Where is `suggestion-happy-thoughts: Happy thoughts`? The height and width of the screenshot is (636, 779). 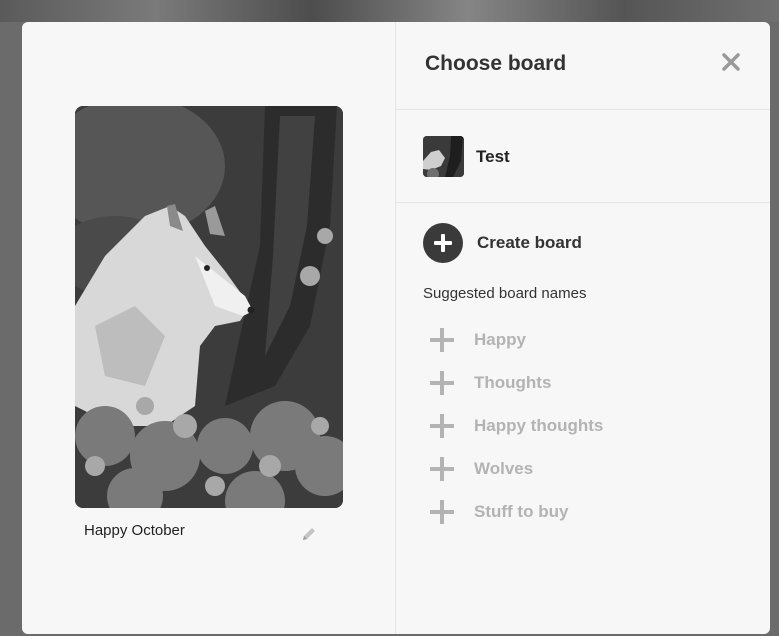 suggestion-happy-thoughts: Happy thoughts is located at coordinates (516, 425).